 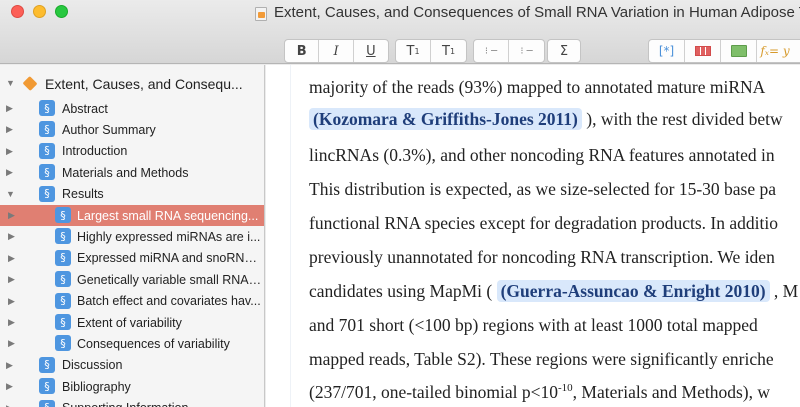 What do you see at coordinates (125, 172) in the screenshot?
I see `sidebar-item-label: Materials and Methods` at bounding box center [125, 172].